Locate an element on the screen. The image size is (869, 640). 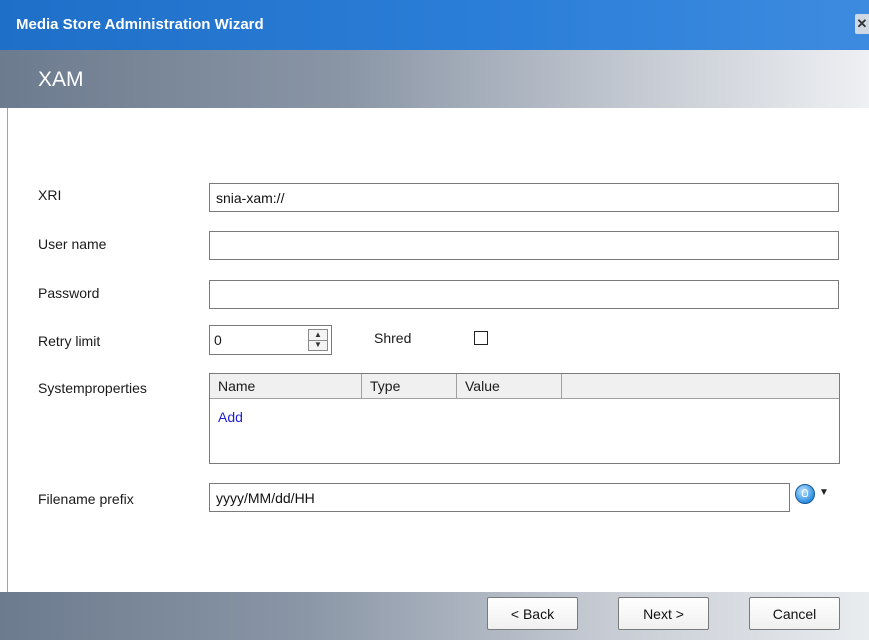
retry-limit-stepper: 0 ▲ ▼ is located at coordinates (270, 340).